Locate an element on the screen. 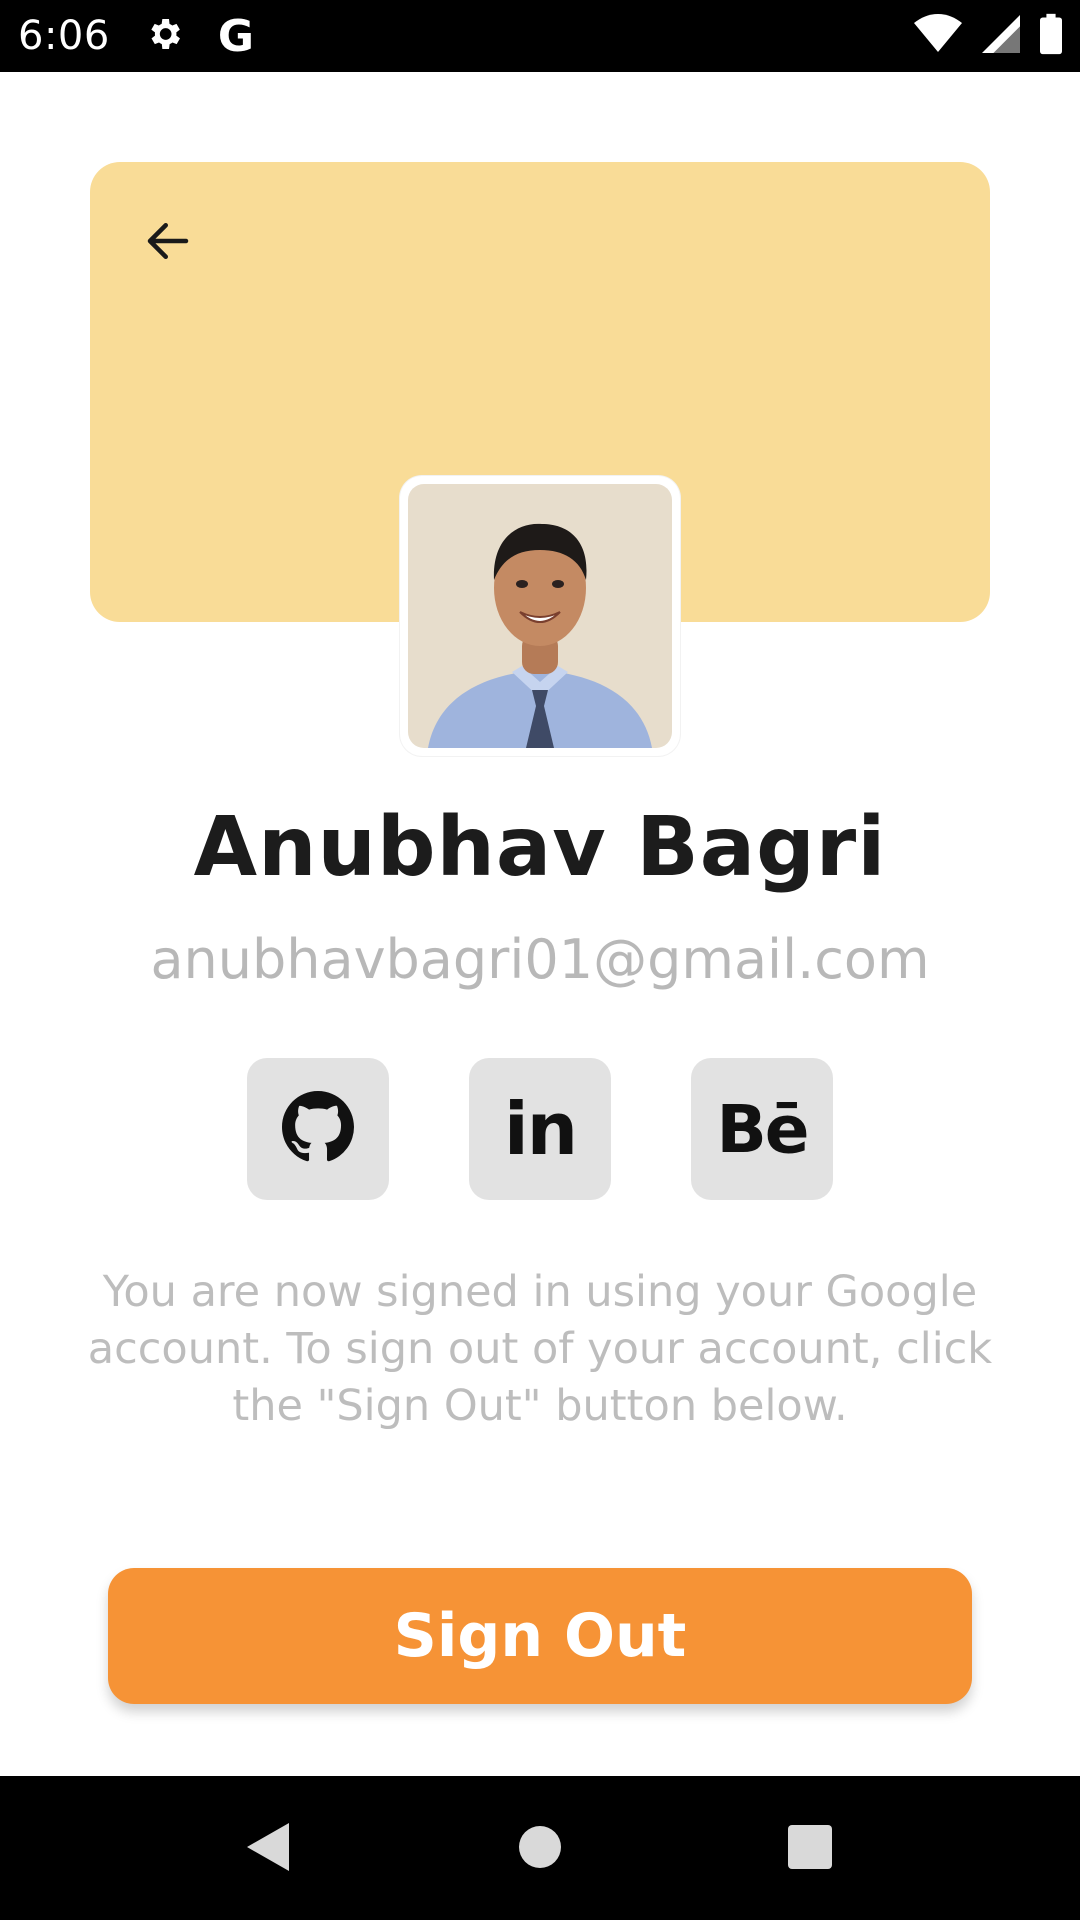 This screenshot has width=1080, height=1920. avatar-frame is located at coordinates (540, 616).